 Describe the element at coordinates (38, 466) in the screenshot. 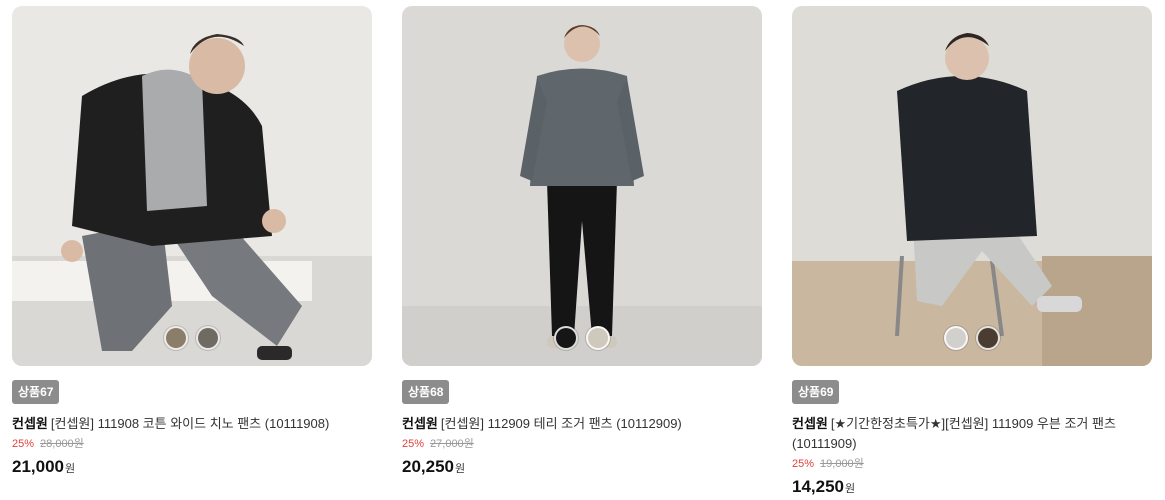

I see `sale-price-amount: 21,000` at that location.